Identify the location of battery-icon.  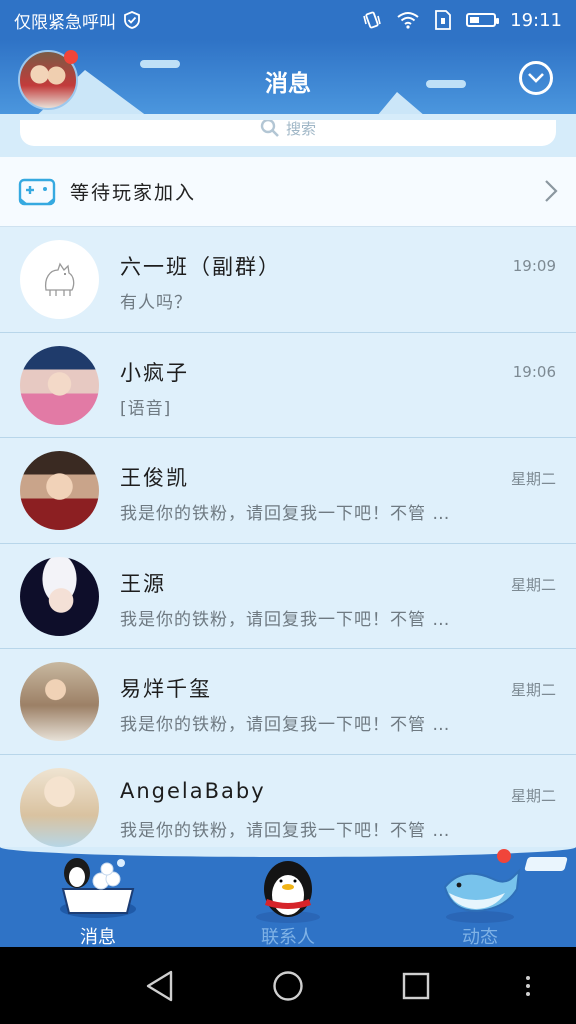
(483, 20).